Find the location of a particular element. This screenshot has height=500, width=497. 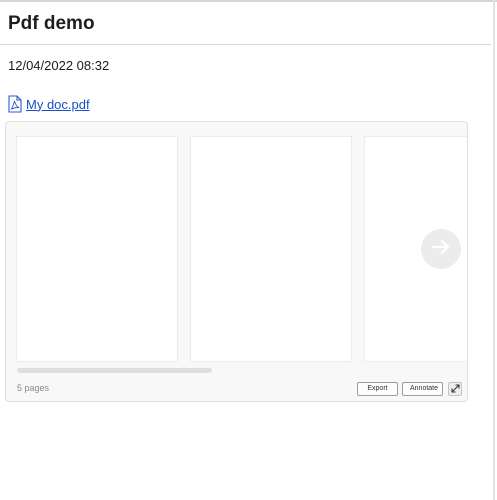

annotate-button: Annotate is located at coordinates (422, 389).